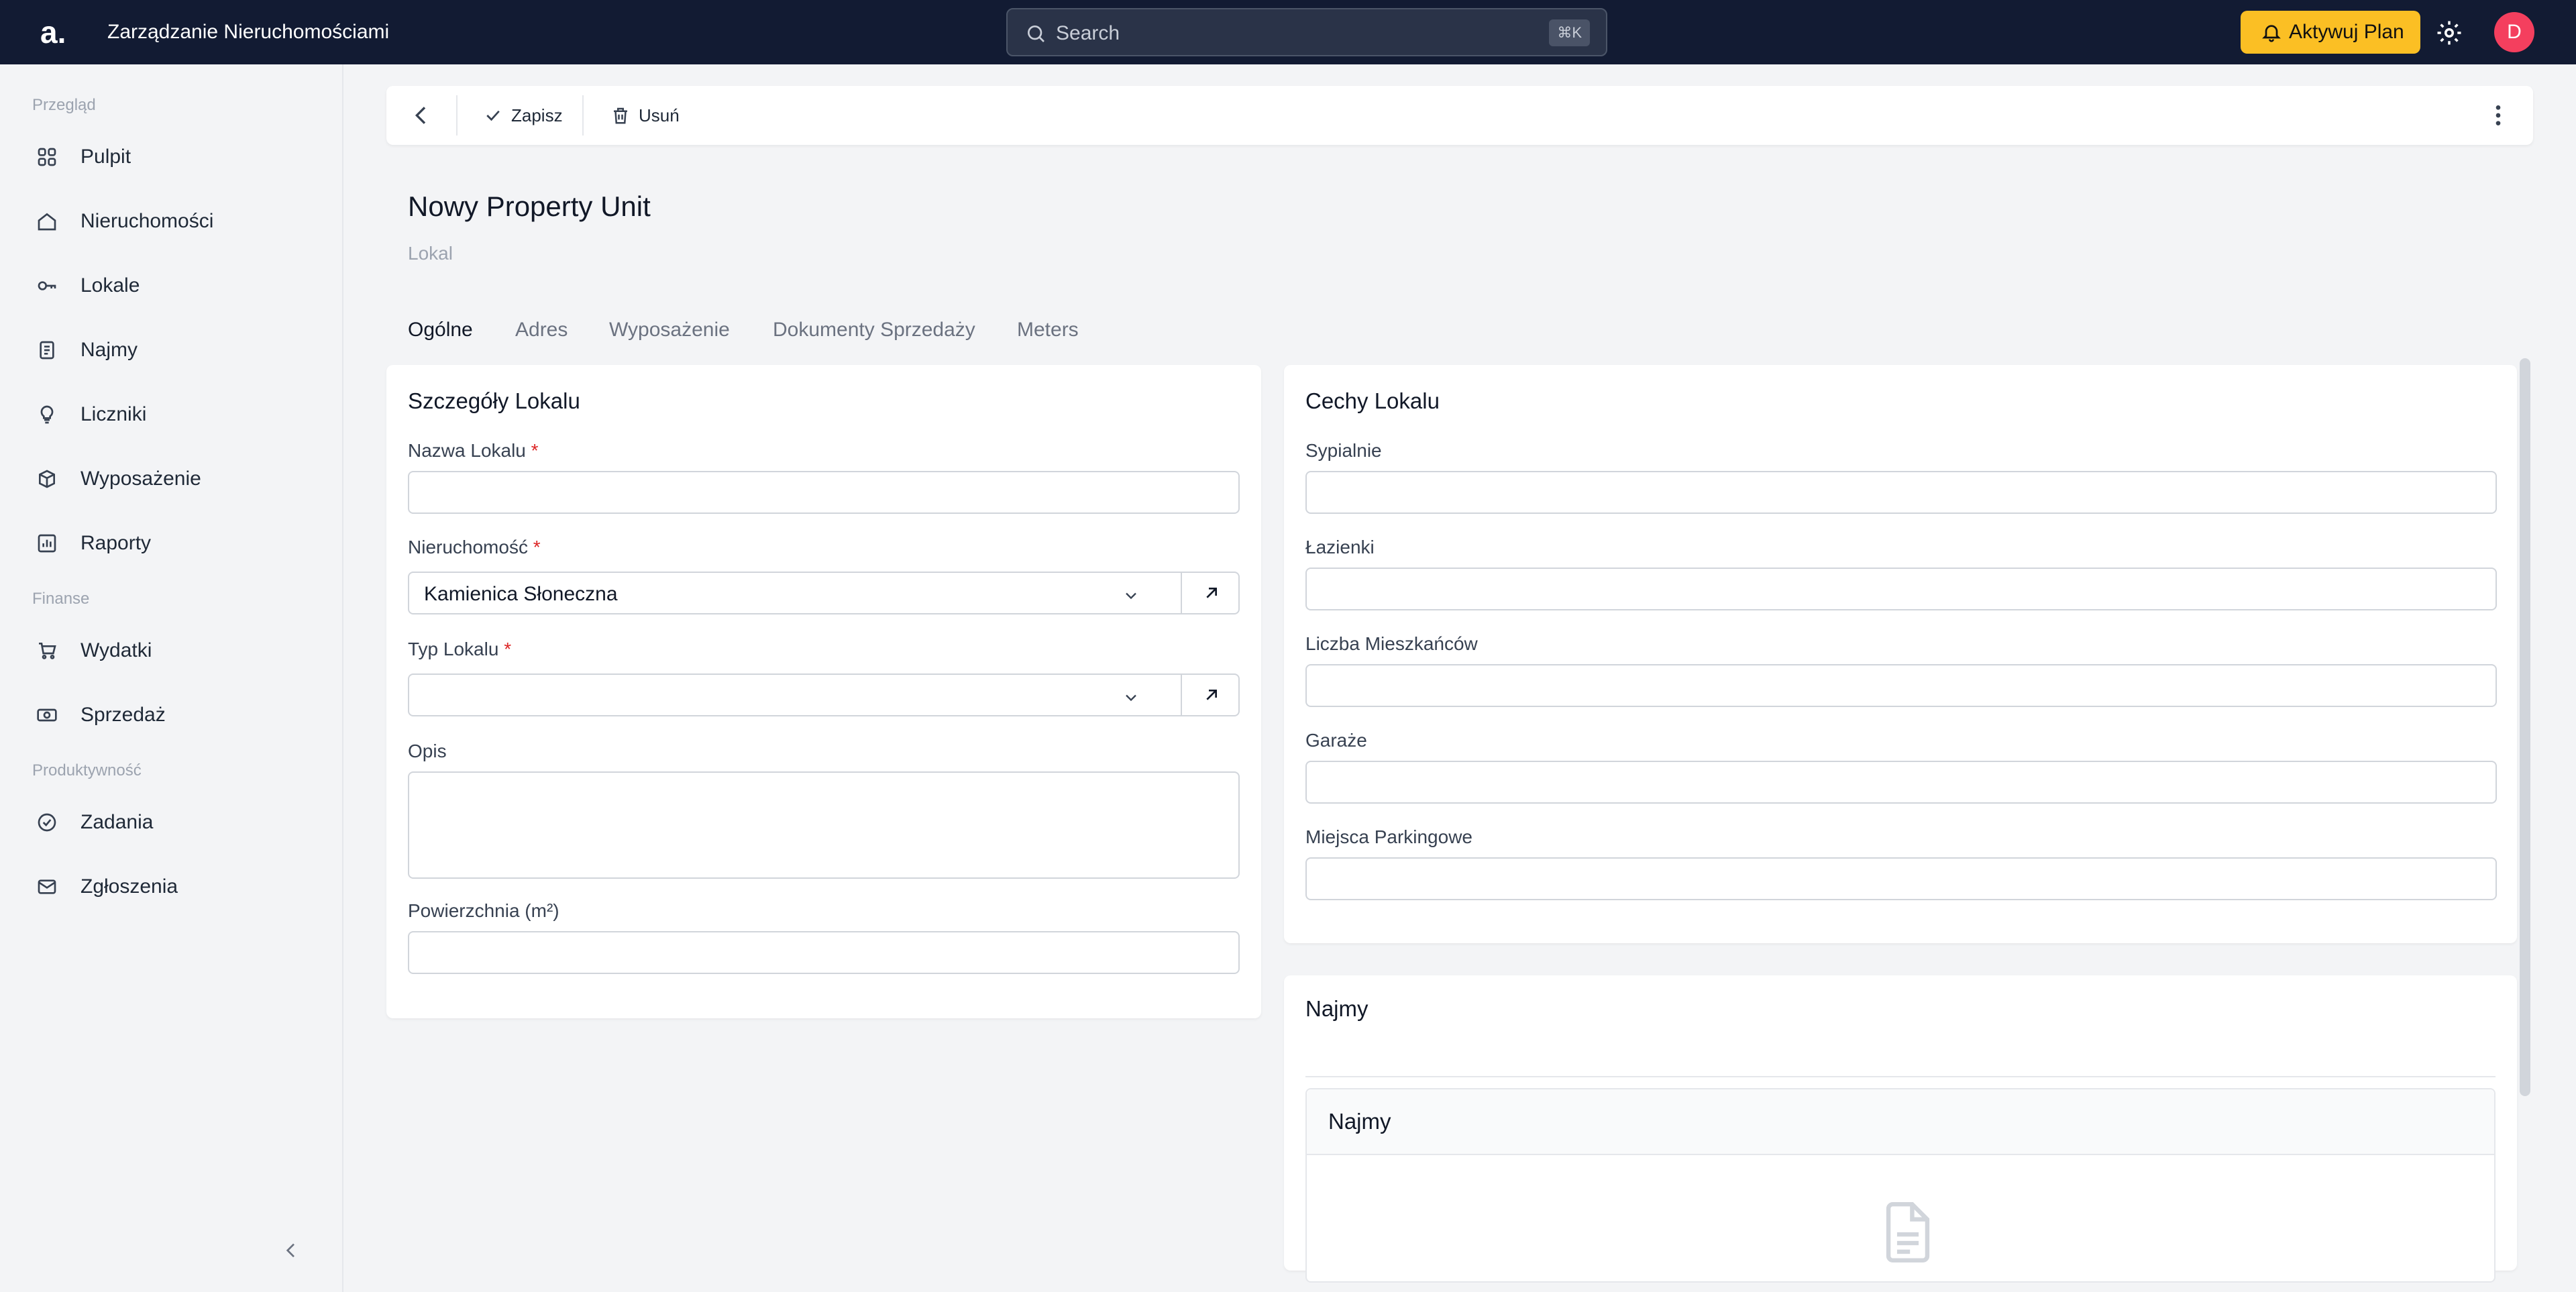 This screenshot has height=1292, width=2576. What do you see at coordinates (1036, 33) in the screenshot?
I see `search-icon` at bounding box center [1036, 33].